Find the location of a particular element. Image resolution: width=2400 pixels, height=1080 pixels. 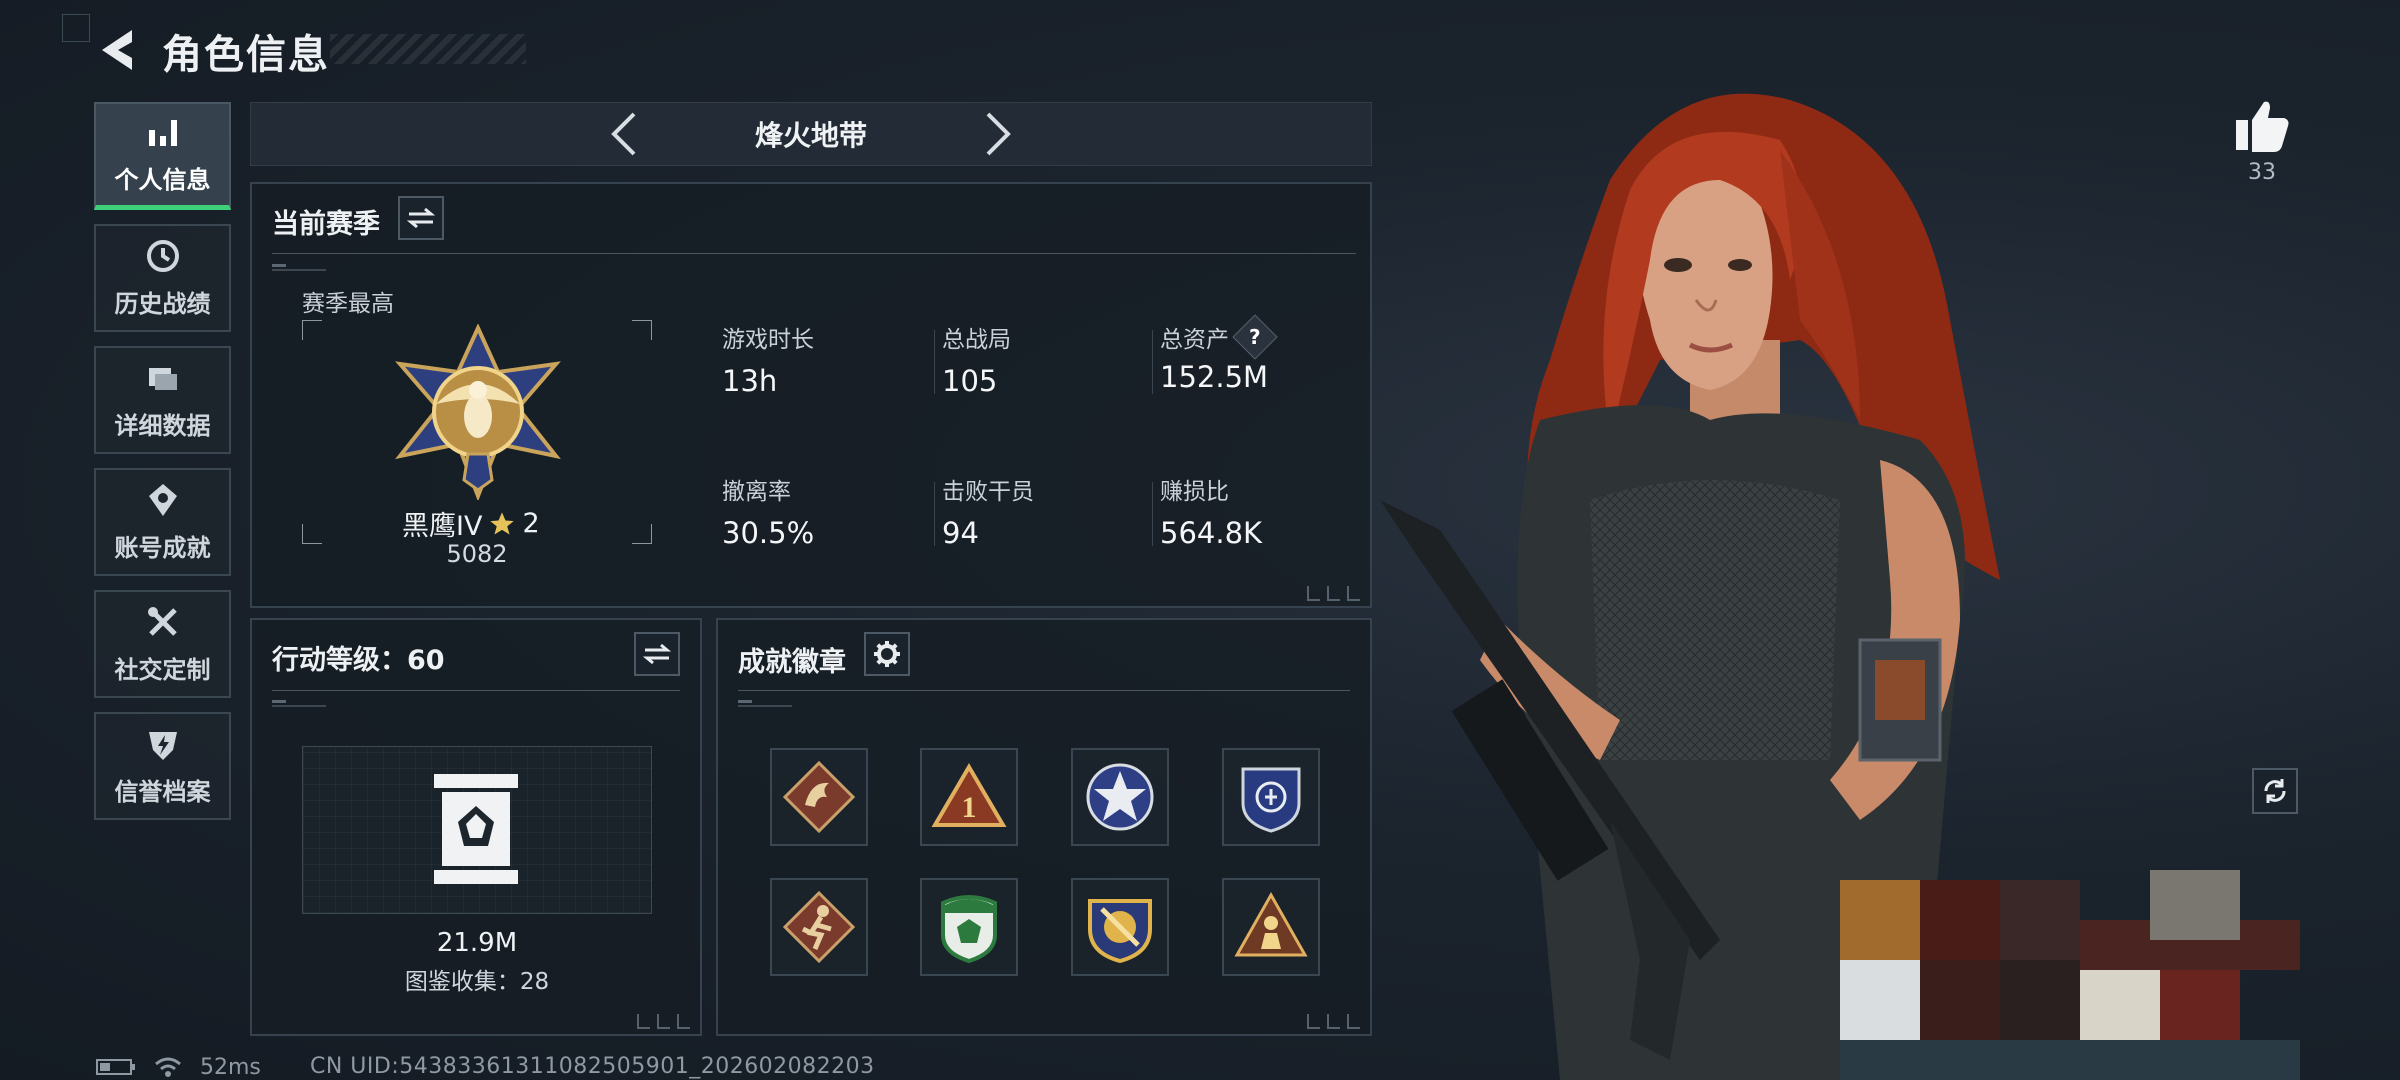

sidebar-item-label: 账号成就 is located at coordinates (162, 547).